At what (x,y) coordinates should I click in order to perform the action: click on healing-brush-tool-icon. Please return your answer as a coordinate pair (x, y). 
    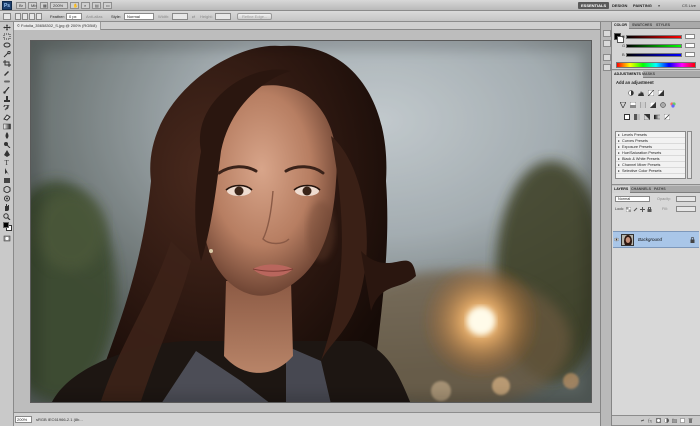
    Looking at the image, I should click on (7, 81).